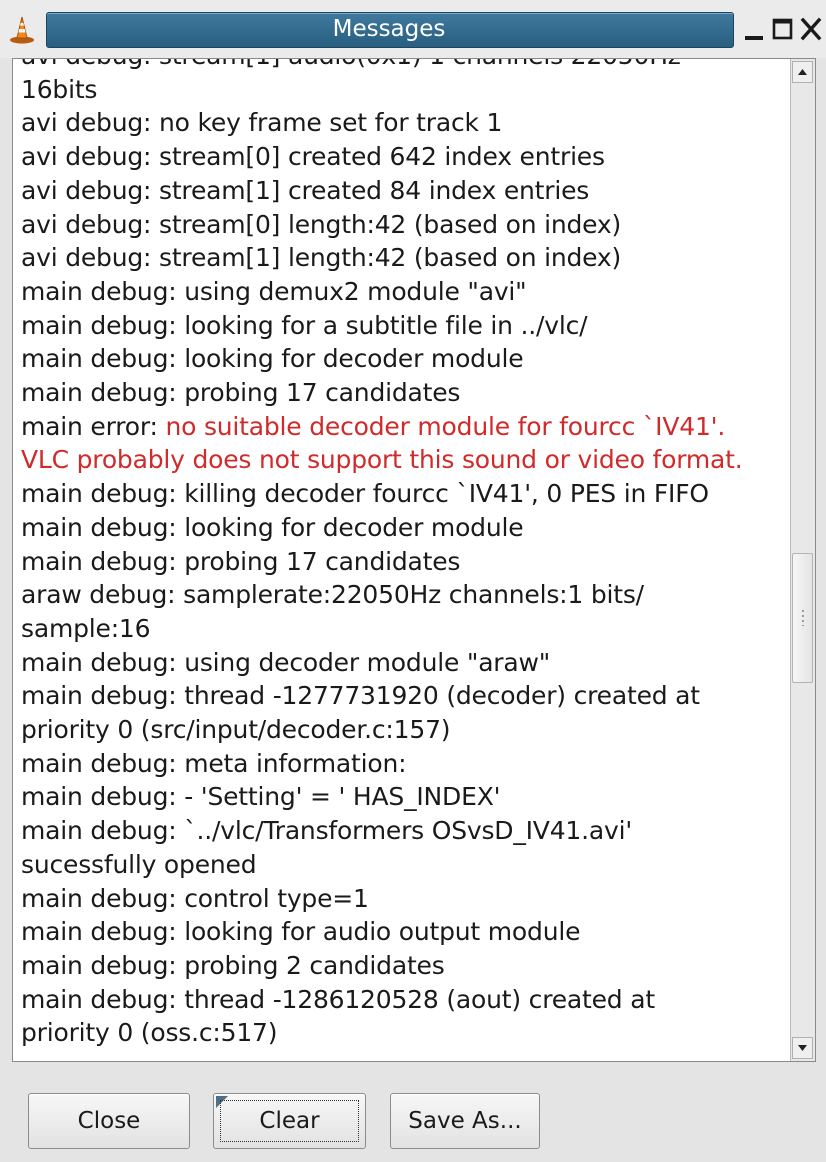 The width and height of the screenshot is (826, 1162). I want to click on log-line: sucessfully opened, so click(406, 865).